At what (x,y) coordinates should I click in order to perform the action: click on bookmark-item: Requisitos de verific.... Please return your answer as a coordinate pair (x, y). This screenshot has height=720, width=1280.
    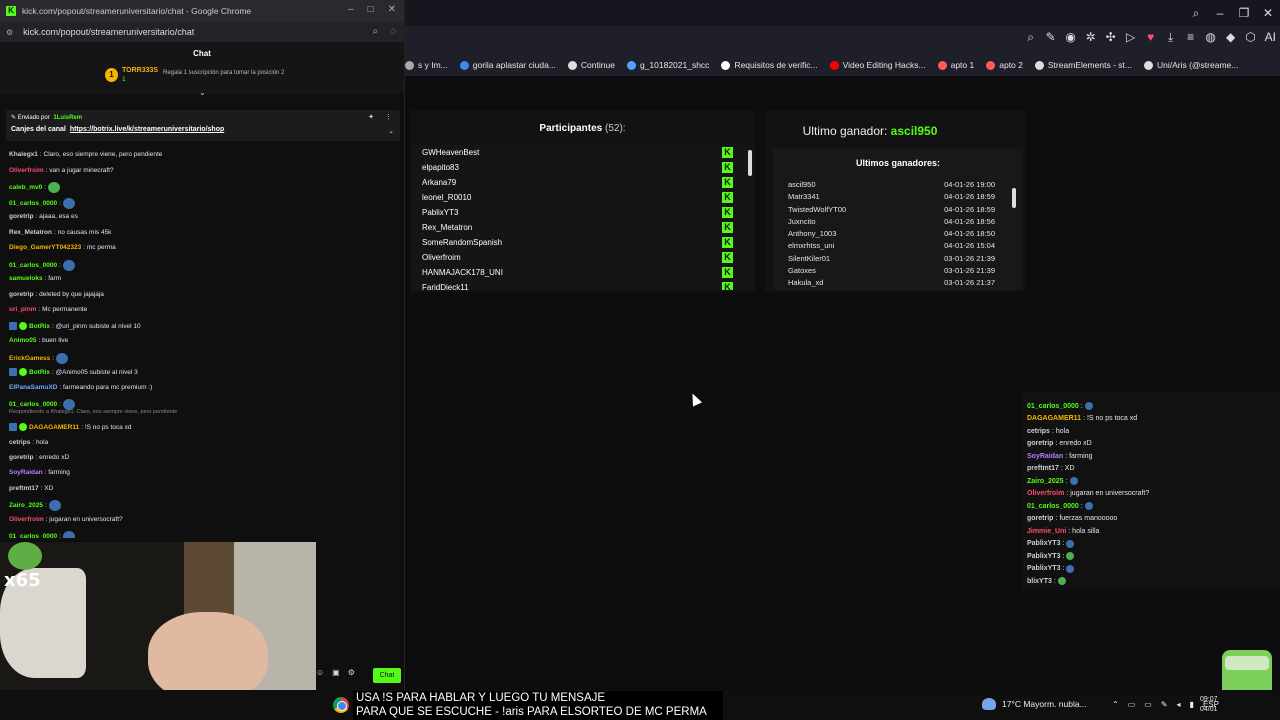
    Looking at the image, I should click on (769, 65).